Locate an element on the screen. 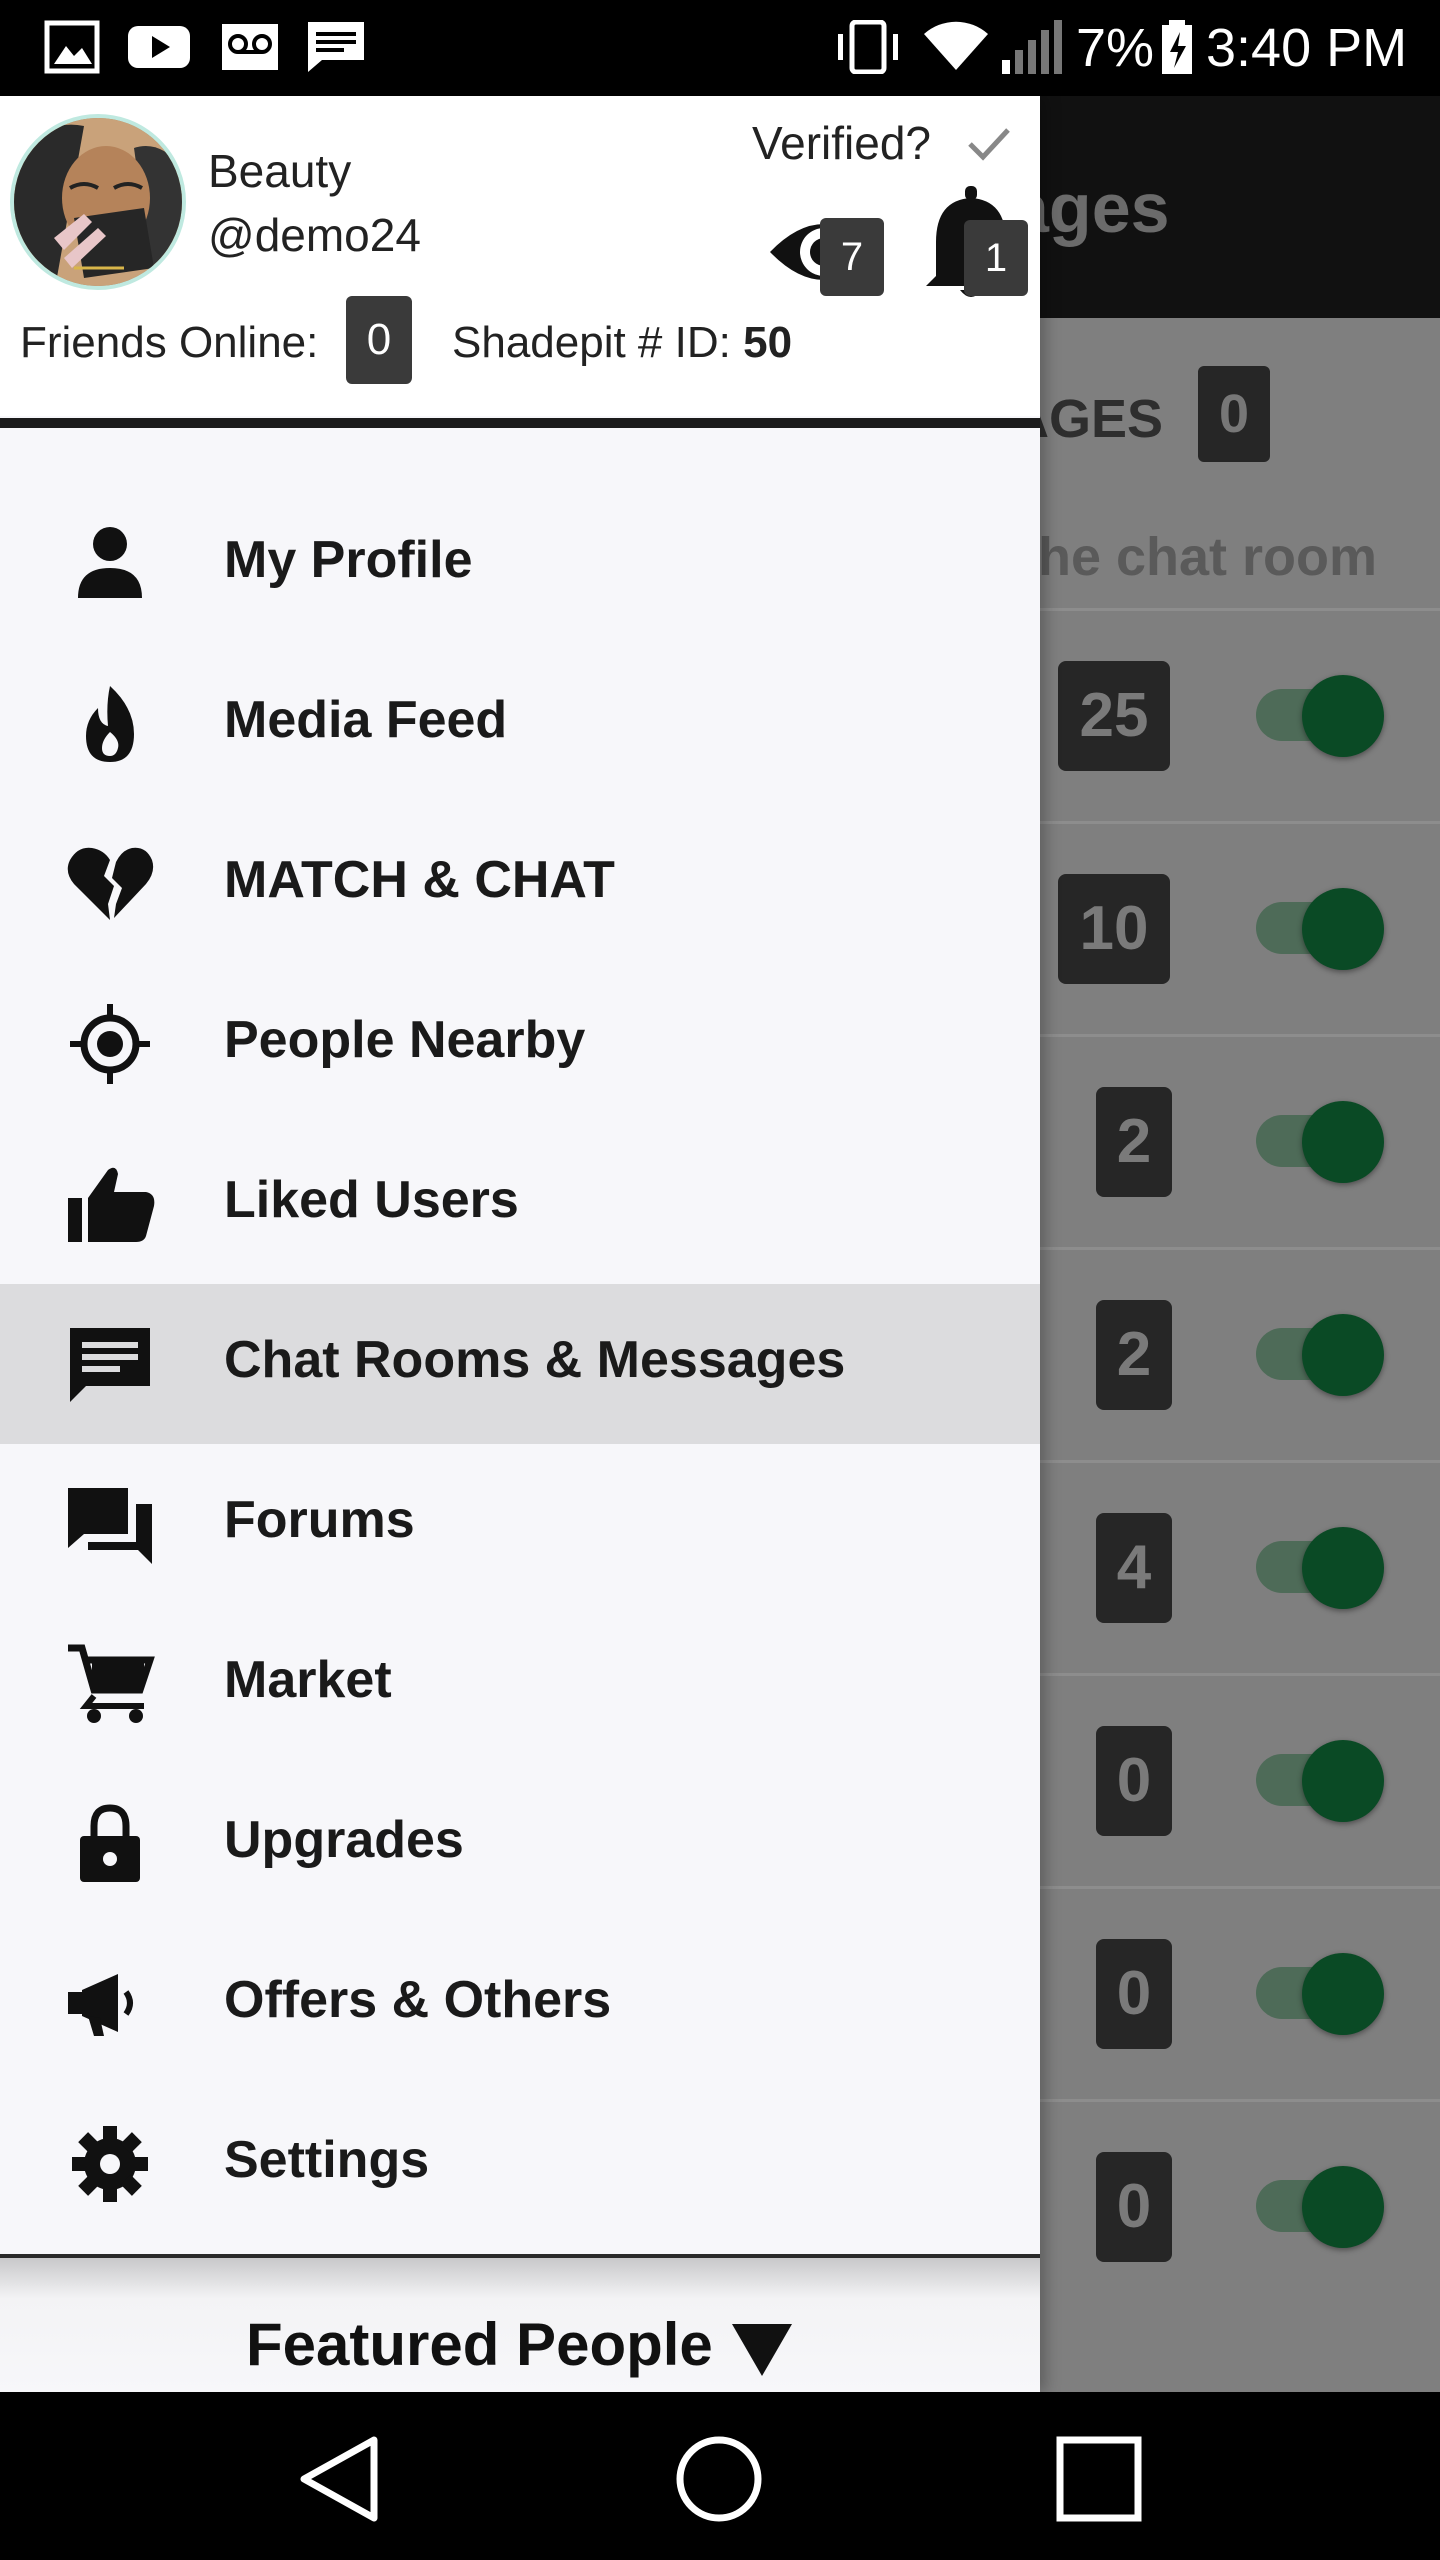 This screenshot has height=2560, width=1440. menu-item-media-feed: Media Feed is located at coordinates (520, 724).